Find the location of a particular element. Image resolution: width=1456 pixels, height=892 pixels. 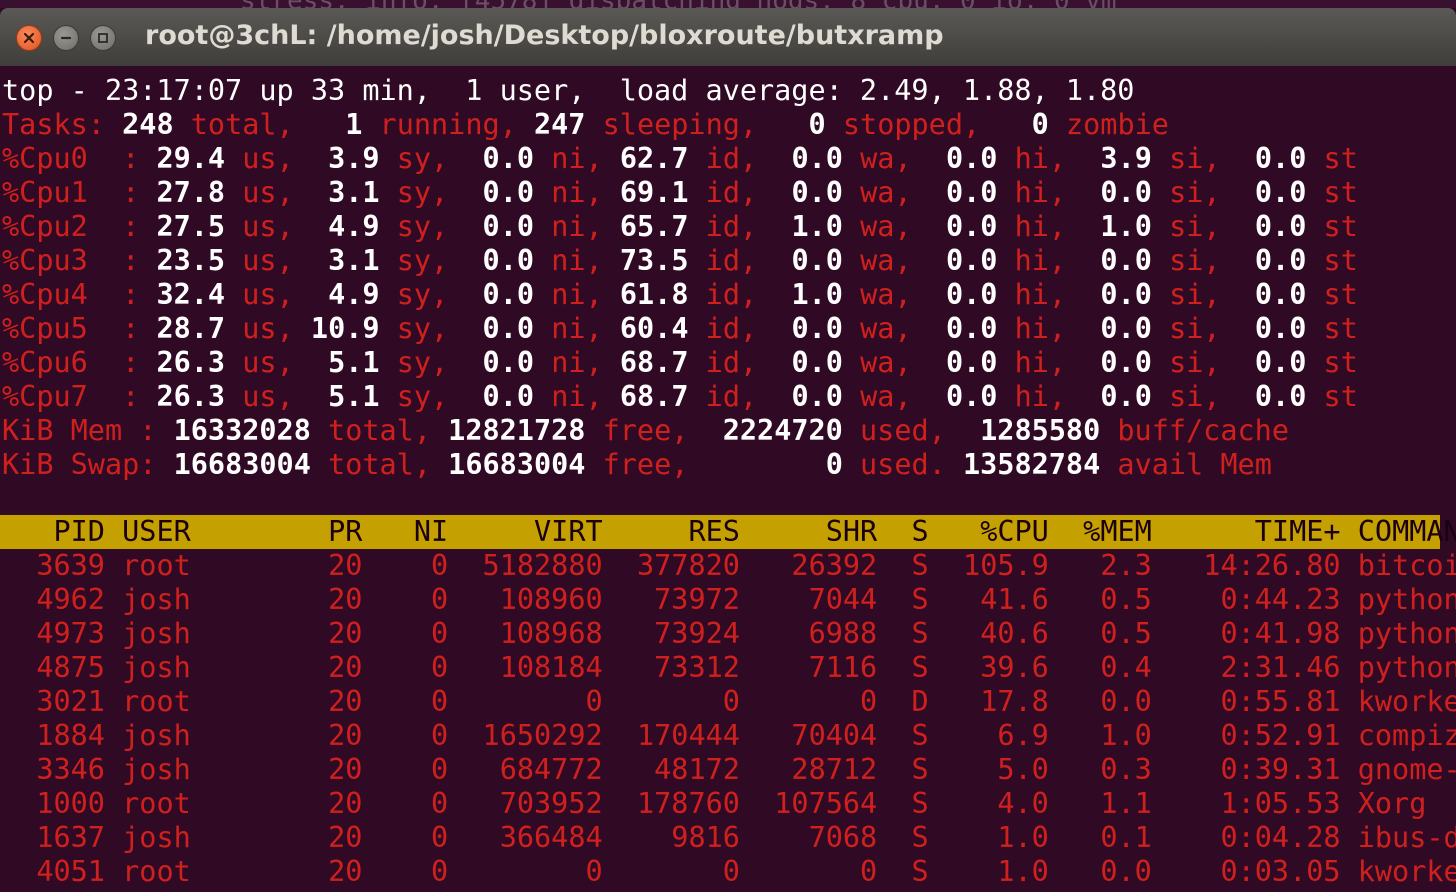

cell-time: 2:31.46 is located at coordinates (1280, 667).